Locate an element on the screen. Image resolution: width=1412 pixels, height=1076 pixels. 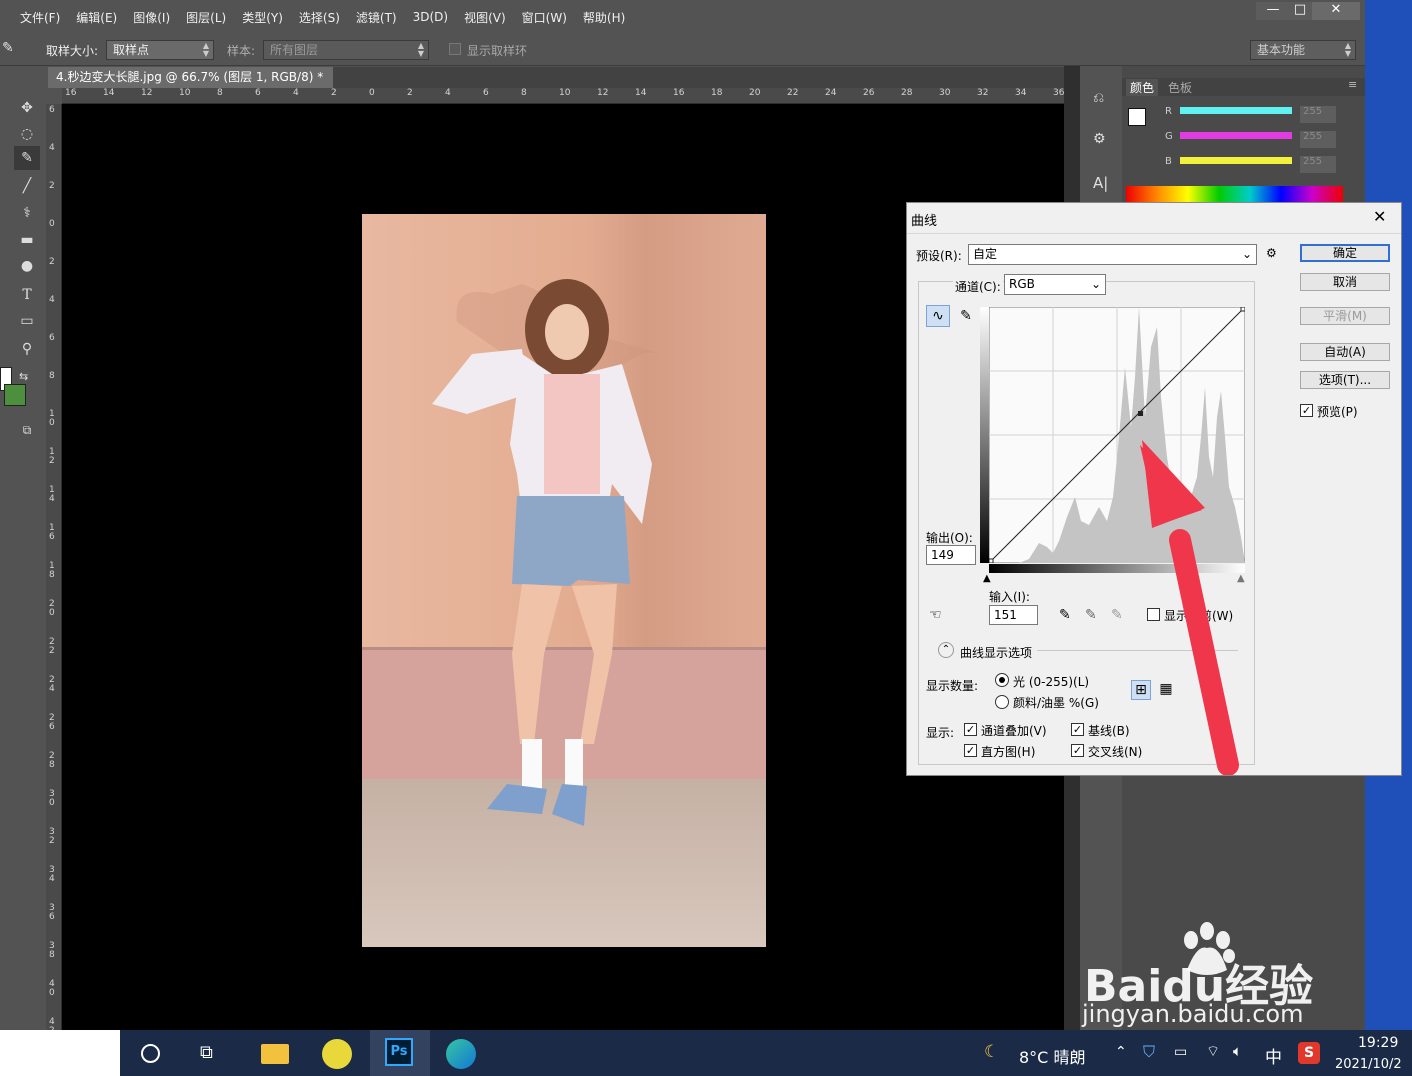
cortana-icon is located at coordinates (150, 1053).